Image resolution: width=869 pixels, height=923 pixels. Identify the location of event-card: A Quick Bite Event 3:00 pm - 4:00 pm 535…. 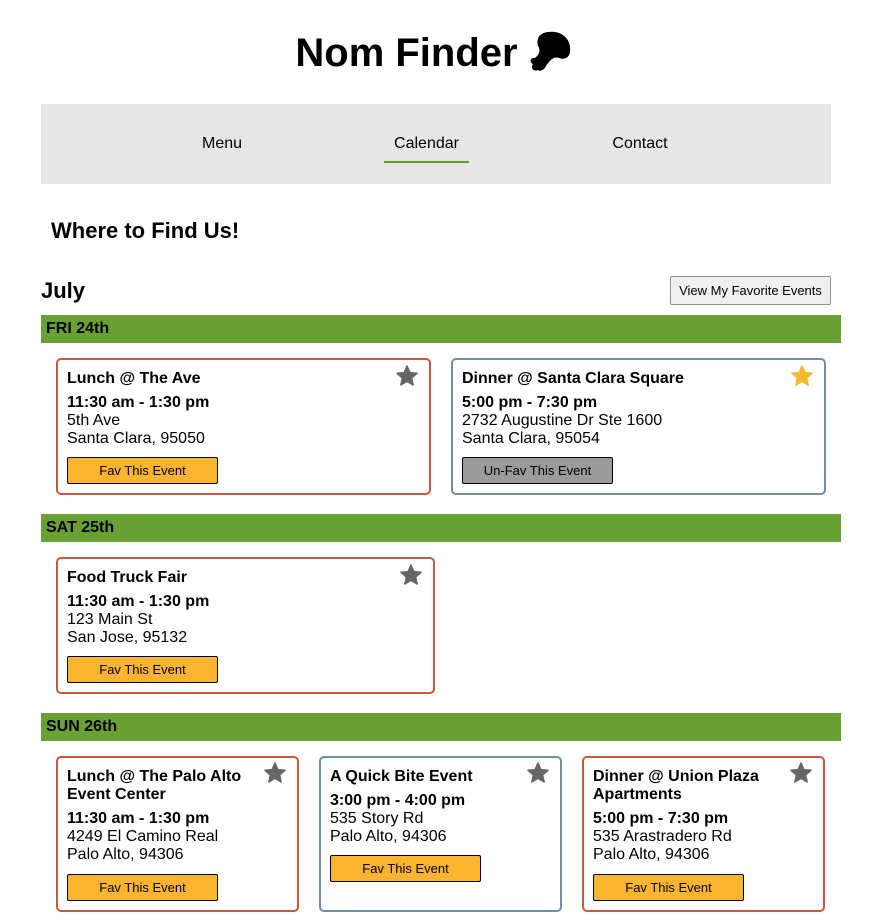
(440, 834).